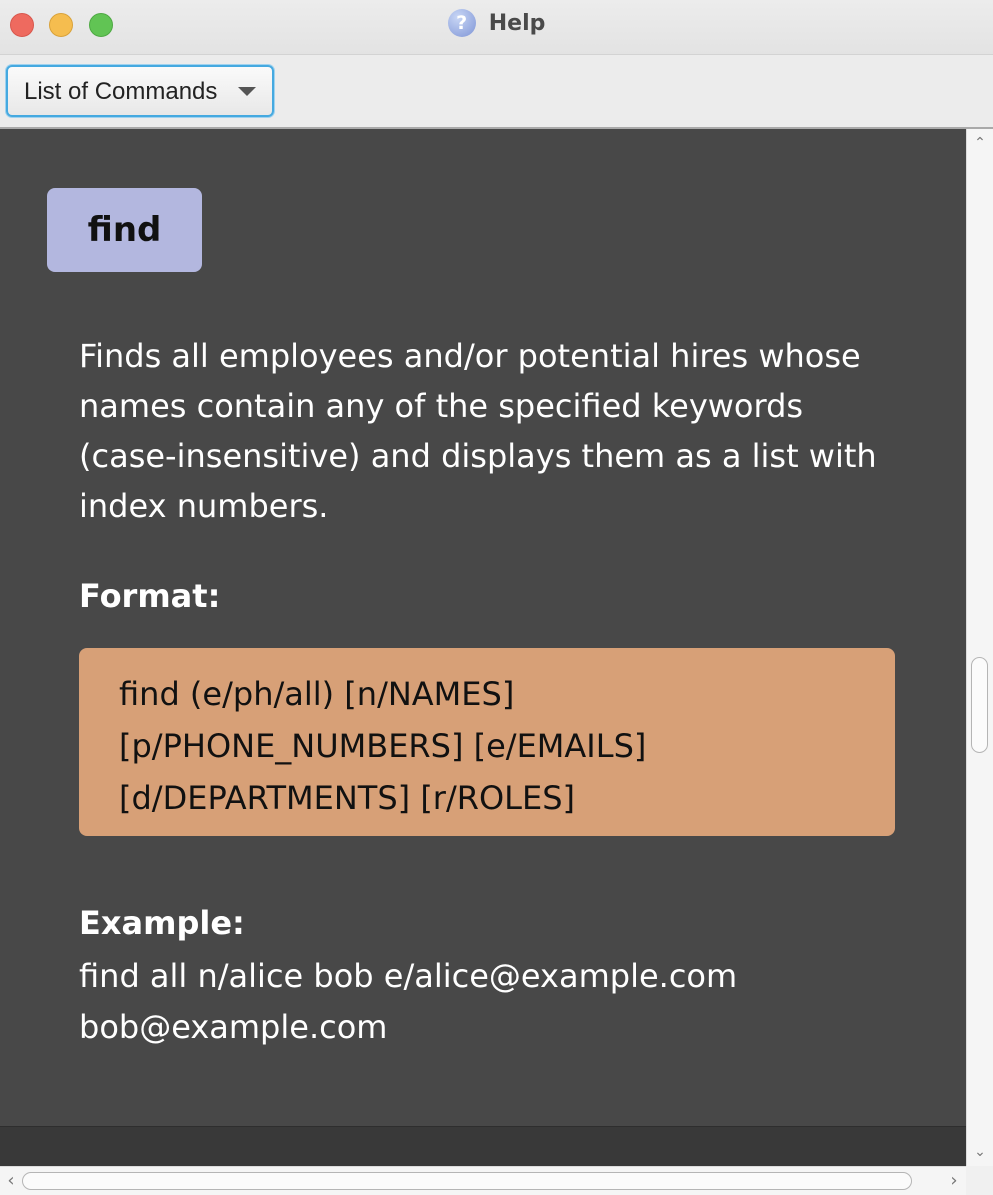 The width and height of the screenshot is (993, 1195). Describe the element at coordinates (247, 91) in the screenshot. I see `chevron-down-icon` at that location.